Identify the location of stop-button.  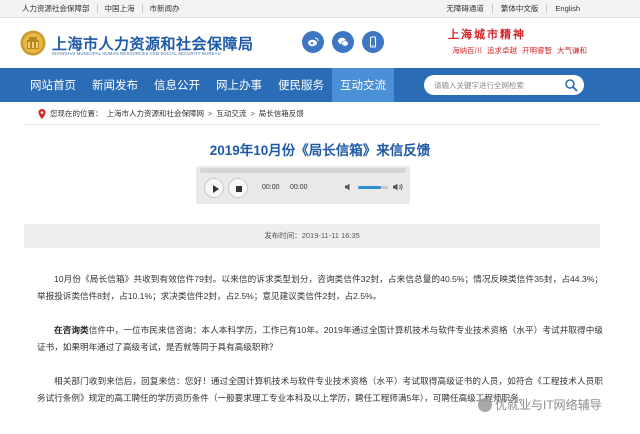
(238, 188).